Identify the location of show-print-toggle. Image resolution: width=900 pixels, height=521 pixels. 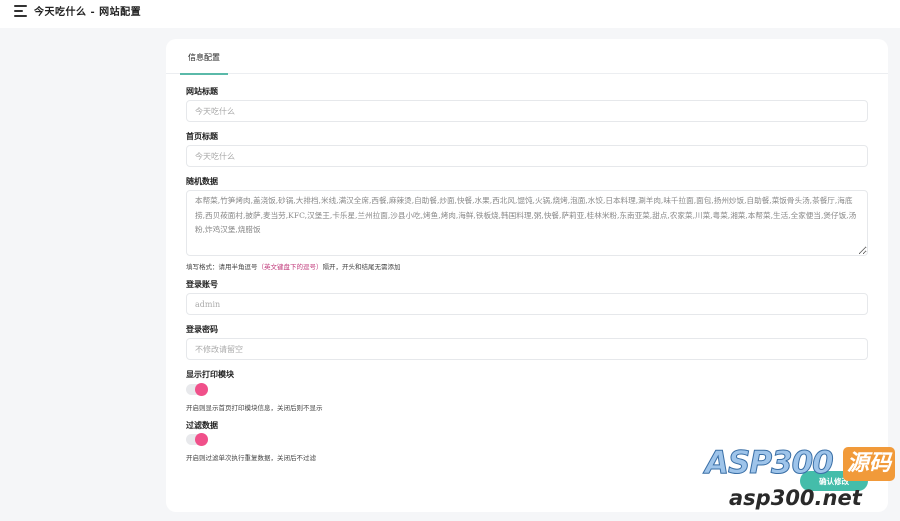
(197, 389).